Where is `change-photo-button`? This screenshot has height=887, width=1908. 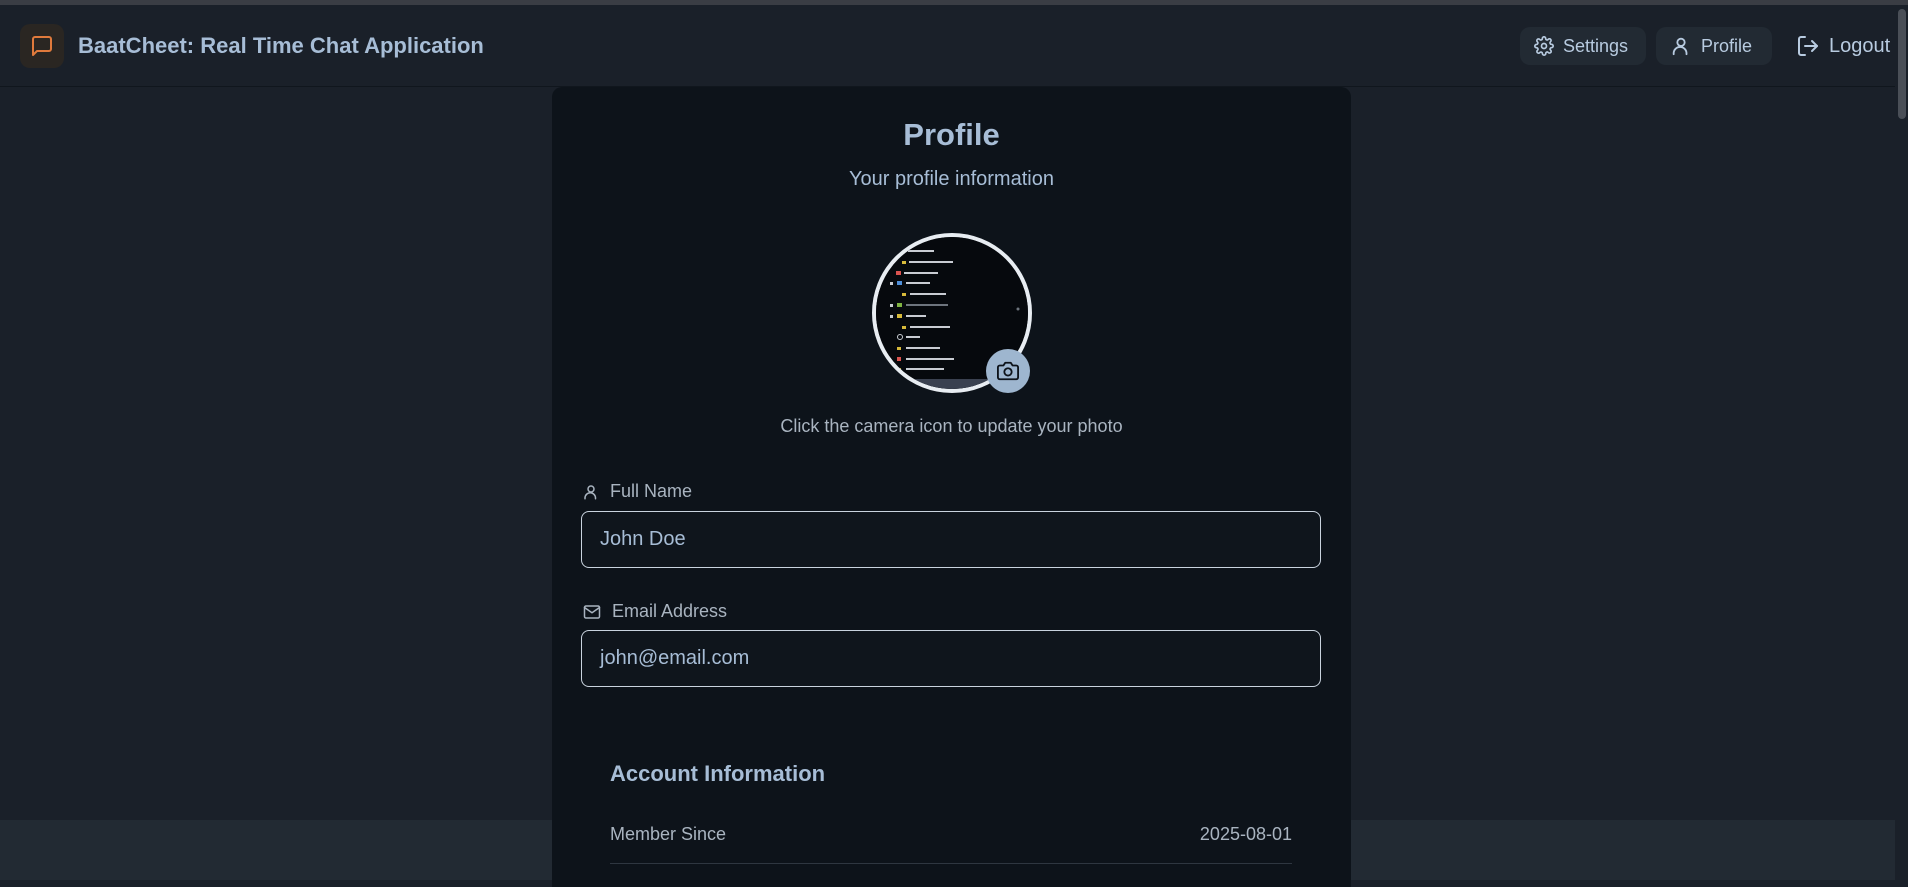
change-photo-button is located at coordinates (1008, 371).